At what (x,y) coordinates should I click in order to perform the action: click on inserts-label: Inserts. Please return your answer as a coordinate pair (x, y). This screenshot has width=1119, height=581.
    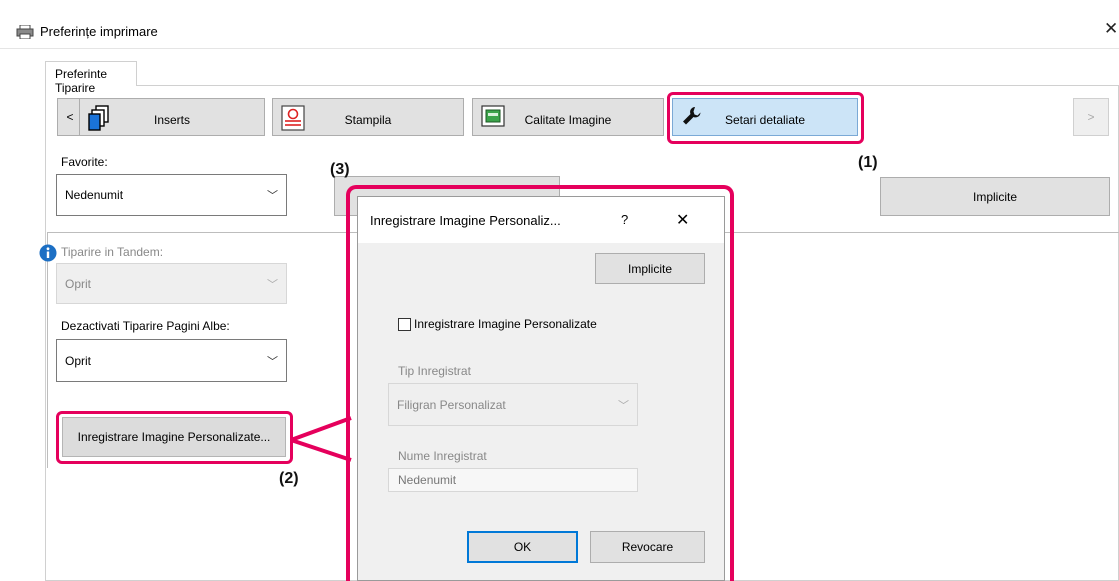
    Looking at the image, I should click on (171, 120).